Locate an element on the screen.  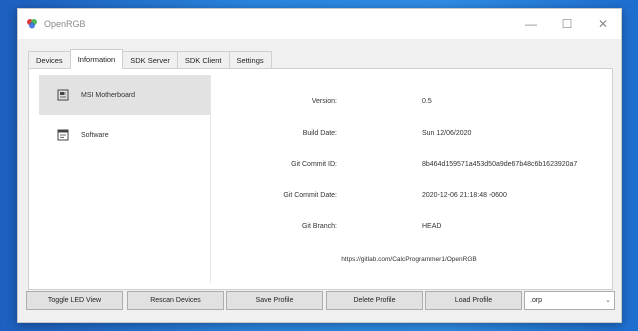
git-commit-id-label: Git Commit ID: is located at coordinates (314, 164).